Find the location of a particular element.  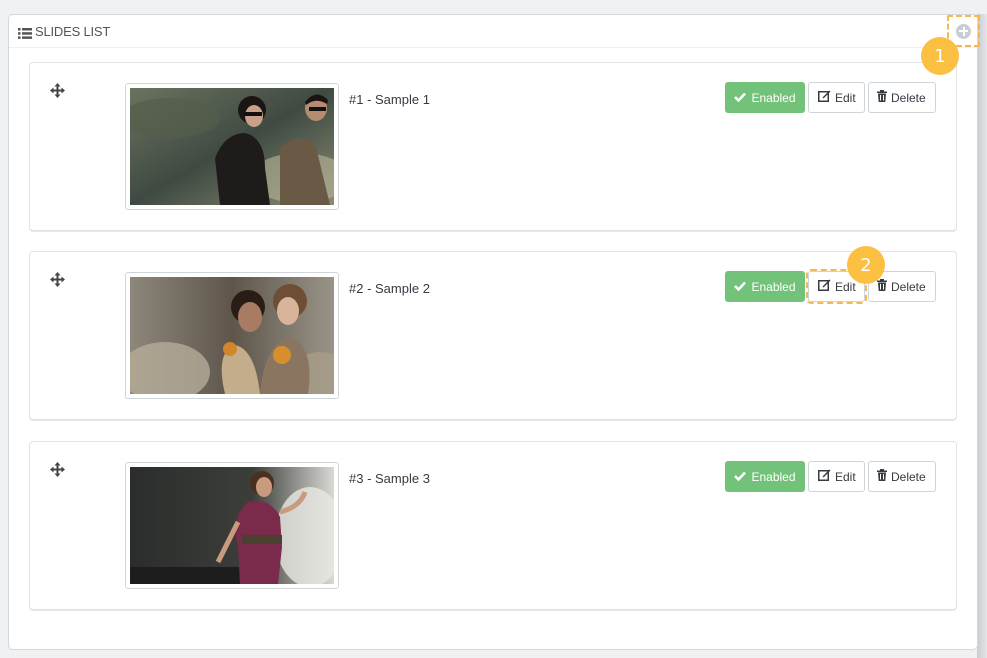

woman-purple-dress-photo is located at coordinates (232, 525).